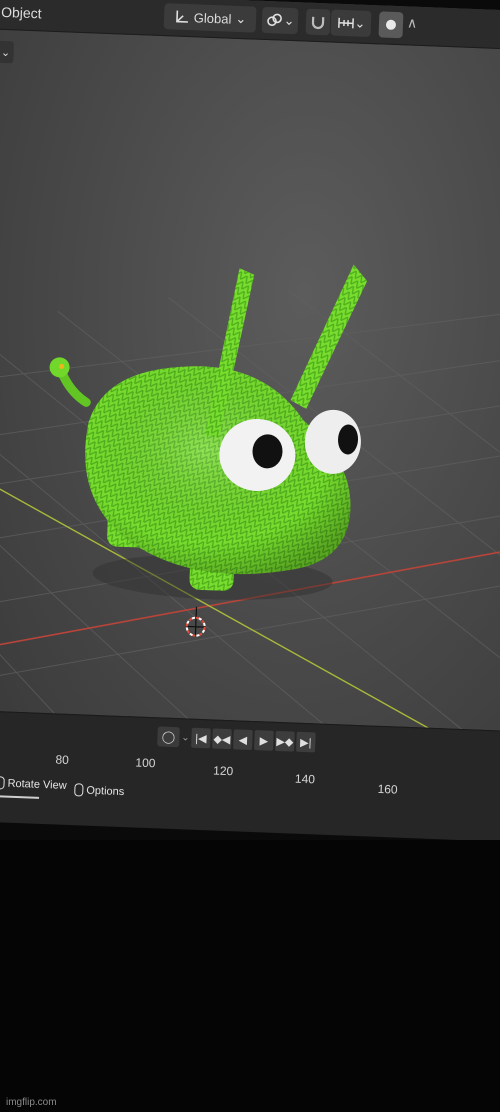 The height and width of the screenshot is (1112, 500). I want to click on frame-tick: 80, so click(62, 759).